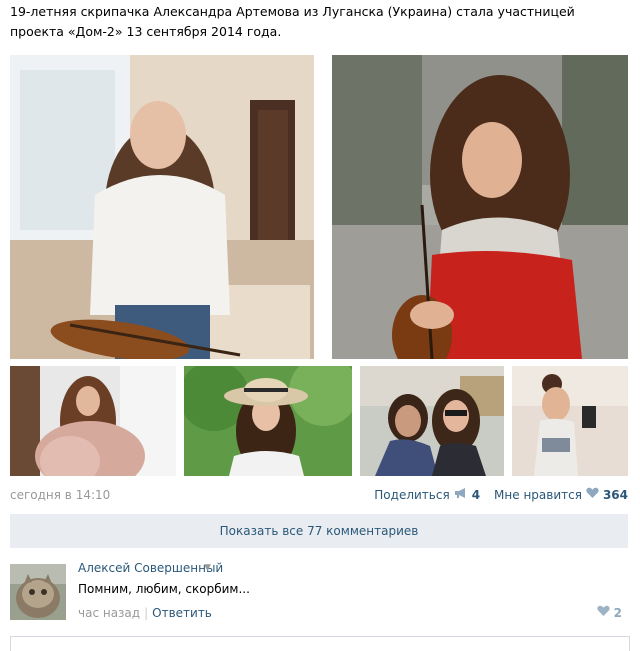 The height and width of the screenshot is (651, 640). I want to click on share-button: Поделиться 4, so click(427, 495).